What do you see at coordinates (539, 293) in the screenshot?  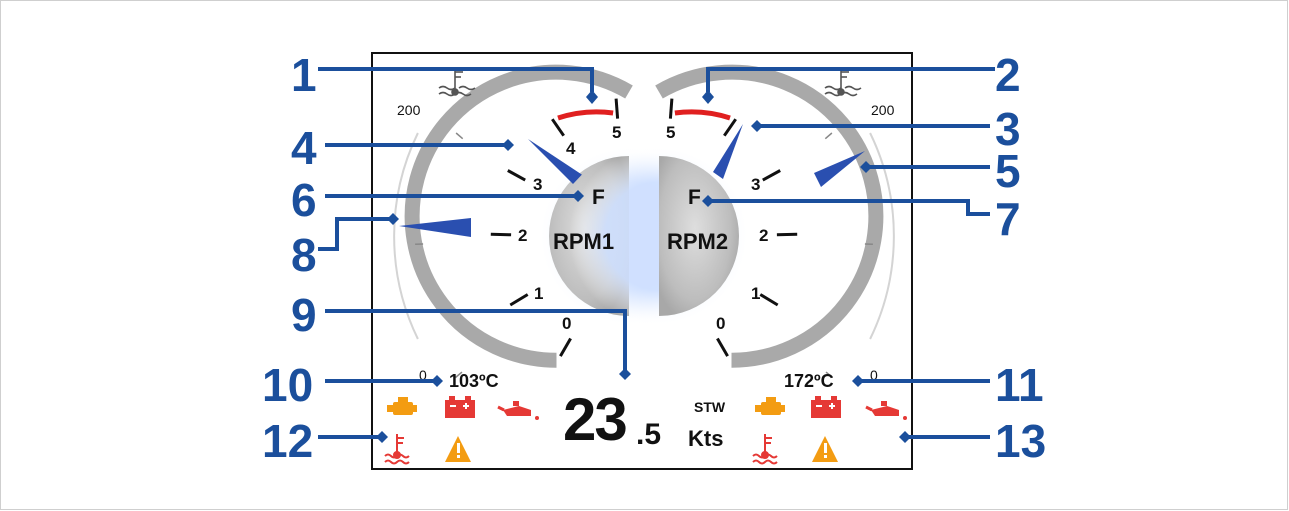 I see `left-tick-label-1: 1` at bounding box center [539, 293].